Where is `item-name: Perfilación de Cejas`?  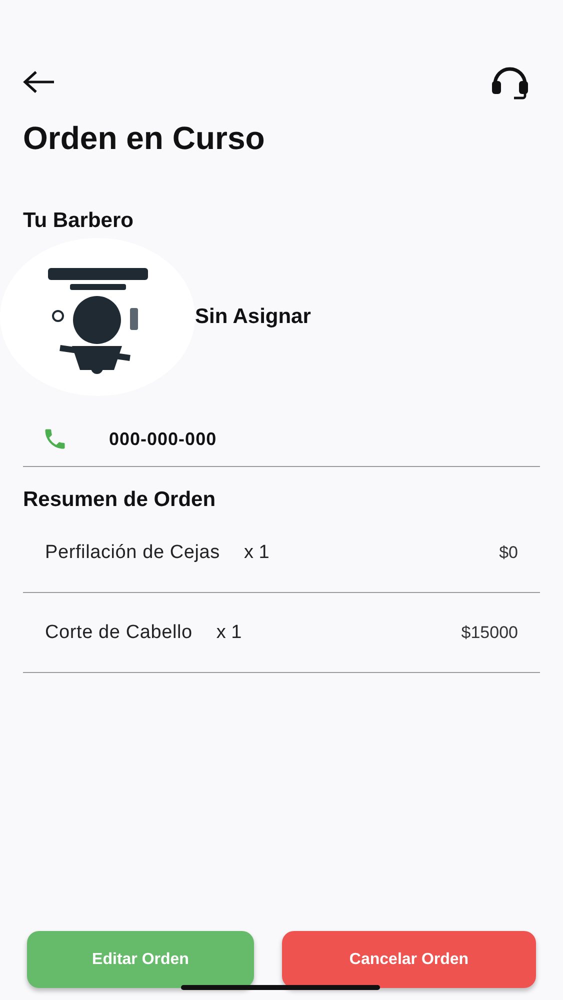 item-name: Perfilación de Cejas is located at coordinates (132, 553).